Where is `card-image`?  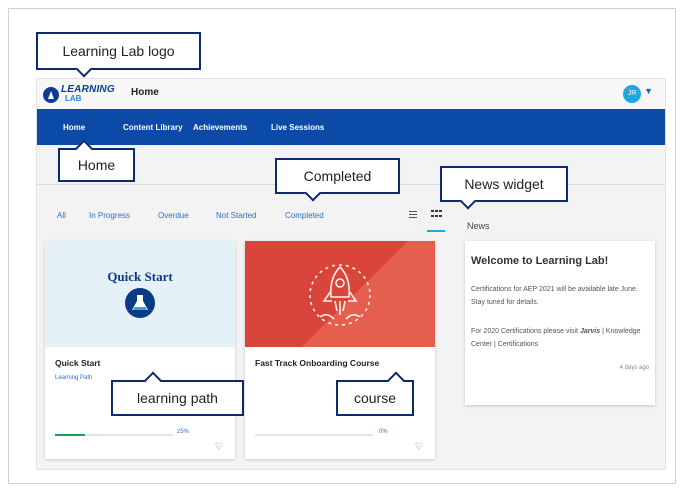 card-image is located at coordinates (340, 294).